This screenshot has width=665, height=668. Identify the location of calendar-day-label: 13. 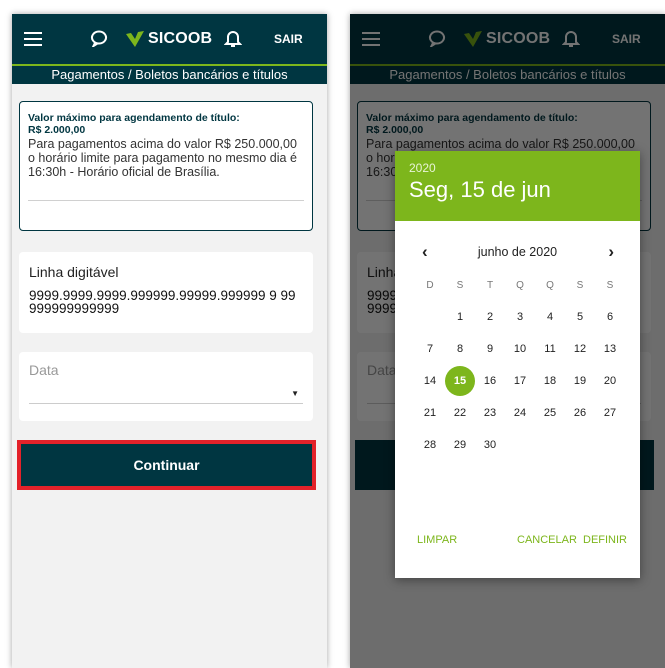
(610, 349).